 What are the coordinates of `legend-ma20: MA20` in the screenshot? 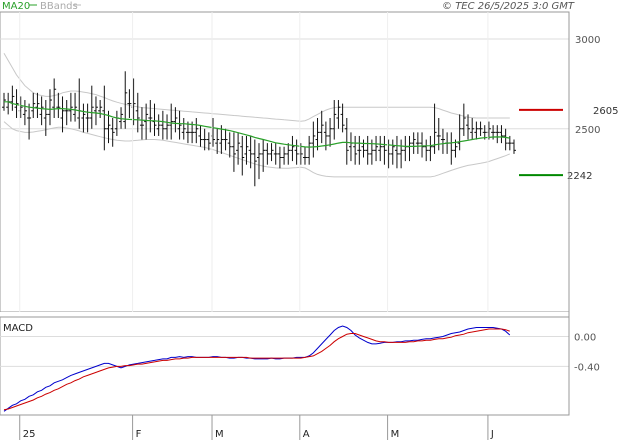 It's located at (16, 6).